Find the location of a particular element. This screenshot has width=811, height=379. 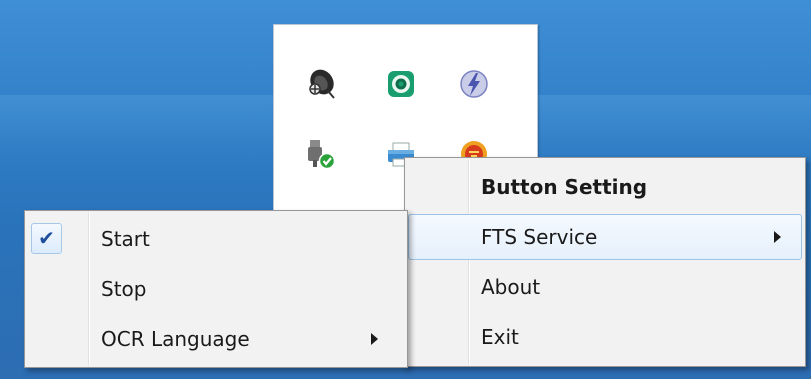

checkmark-icon: ✔ is located at coordinates (46, 238).